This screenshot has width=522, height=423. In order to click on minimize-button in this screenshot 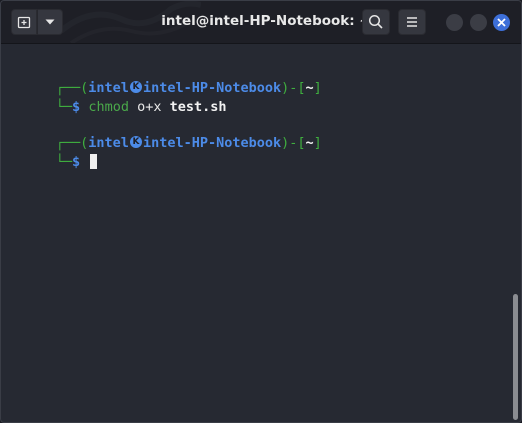, I will do `click(454, 22)`.